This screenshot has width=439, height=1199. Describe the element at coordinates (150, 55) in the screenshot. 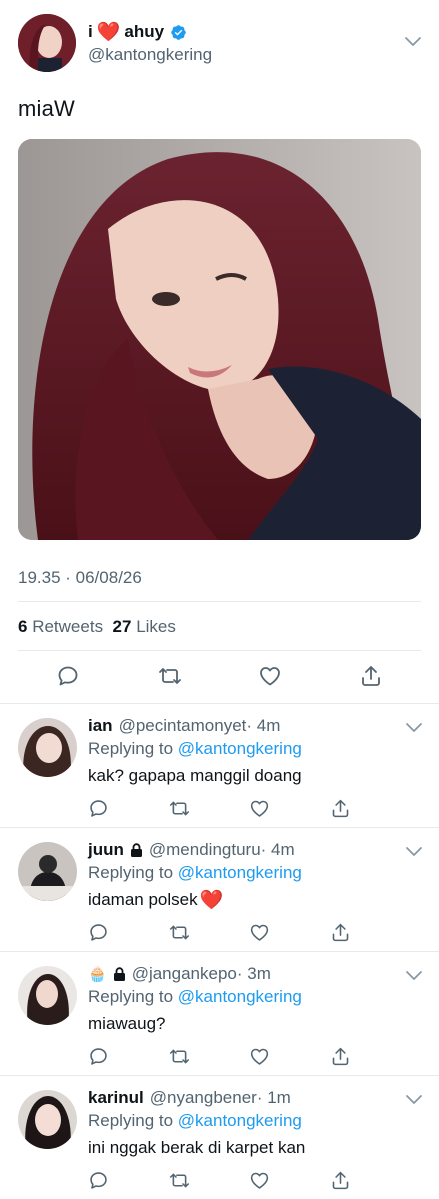

I see `author-handle: @kantongkering` at that location.